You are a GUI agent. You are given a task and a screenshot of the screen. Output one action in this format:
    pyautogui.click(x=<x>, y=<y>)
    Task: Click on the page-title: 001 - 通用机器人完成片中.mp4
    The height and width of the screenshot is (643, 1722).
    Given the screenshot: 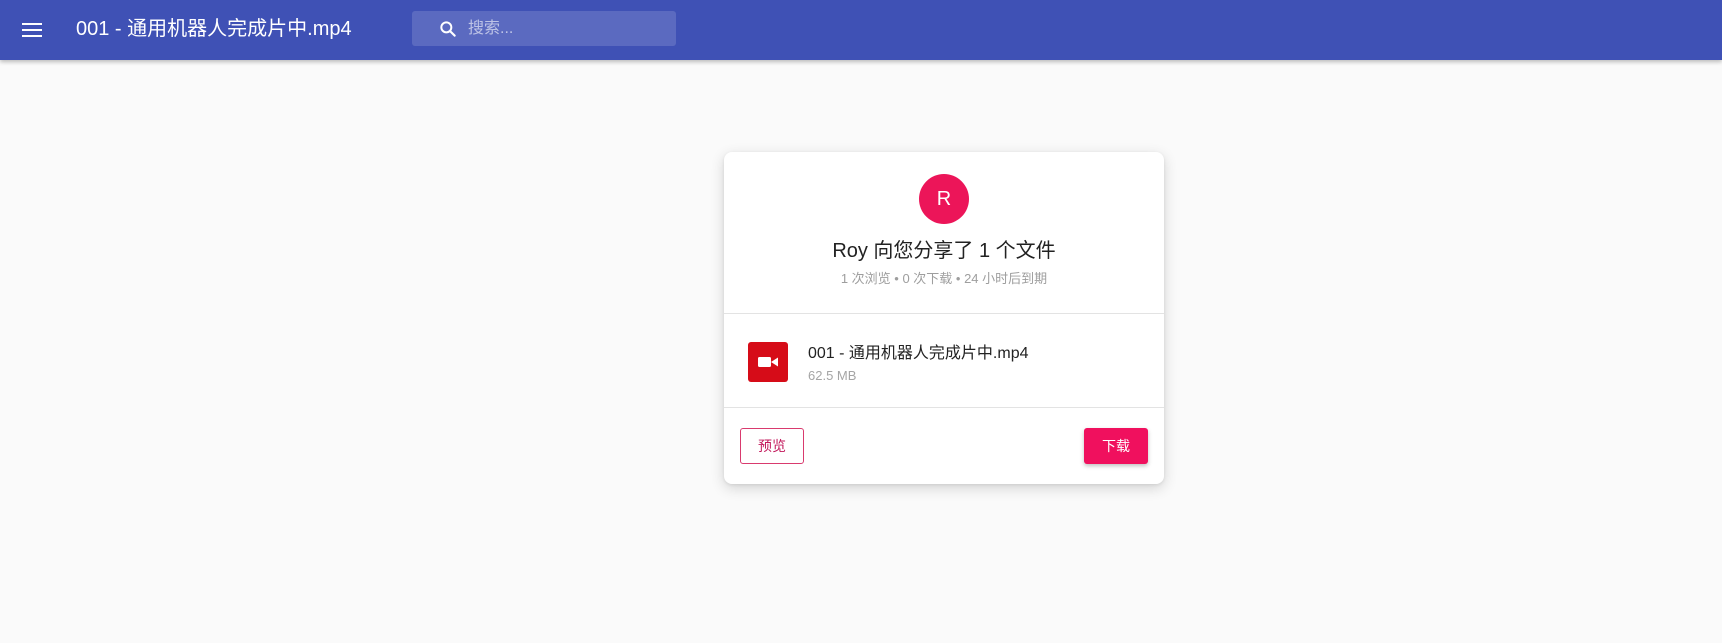 What is the action you would take?
    pyautogui.click(x=214, y=29)
    